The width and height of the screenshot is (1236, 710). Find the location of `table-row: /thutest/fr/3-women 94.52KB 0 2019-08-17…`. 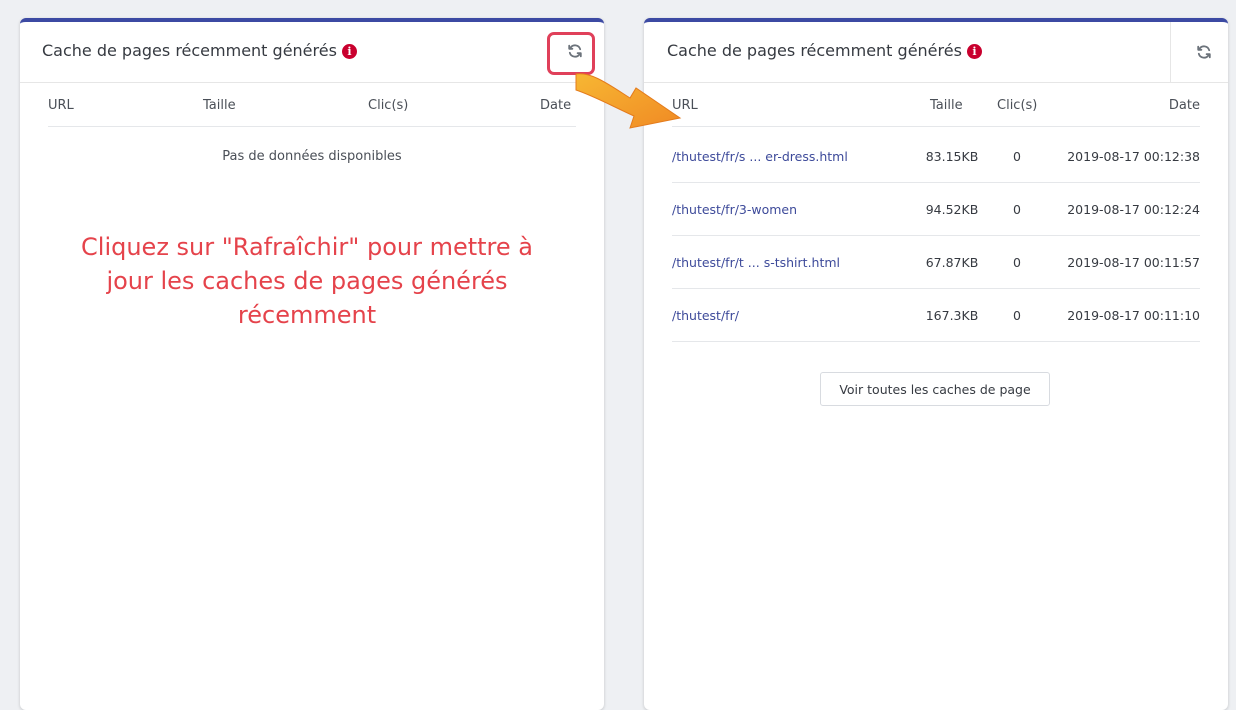

table-row: /thutest/fr/3-women 94.52KB 0 2019-08-17… is located at coordinates (936, 209).